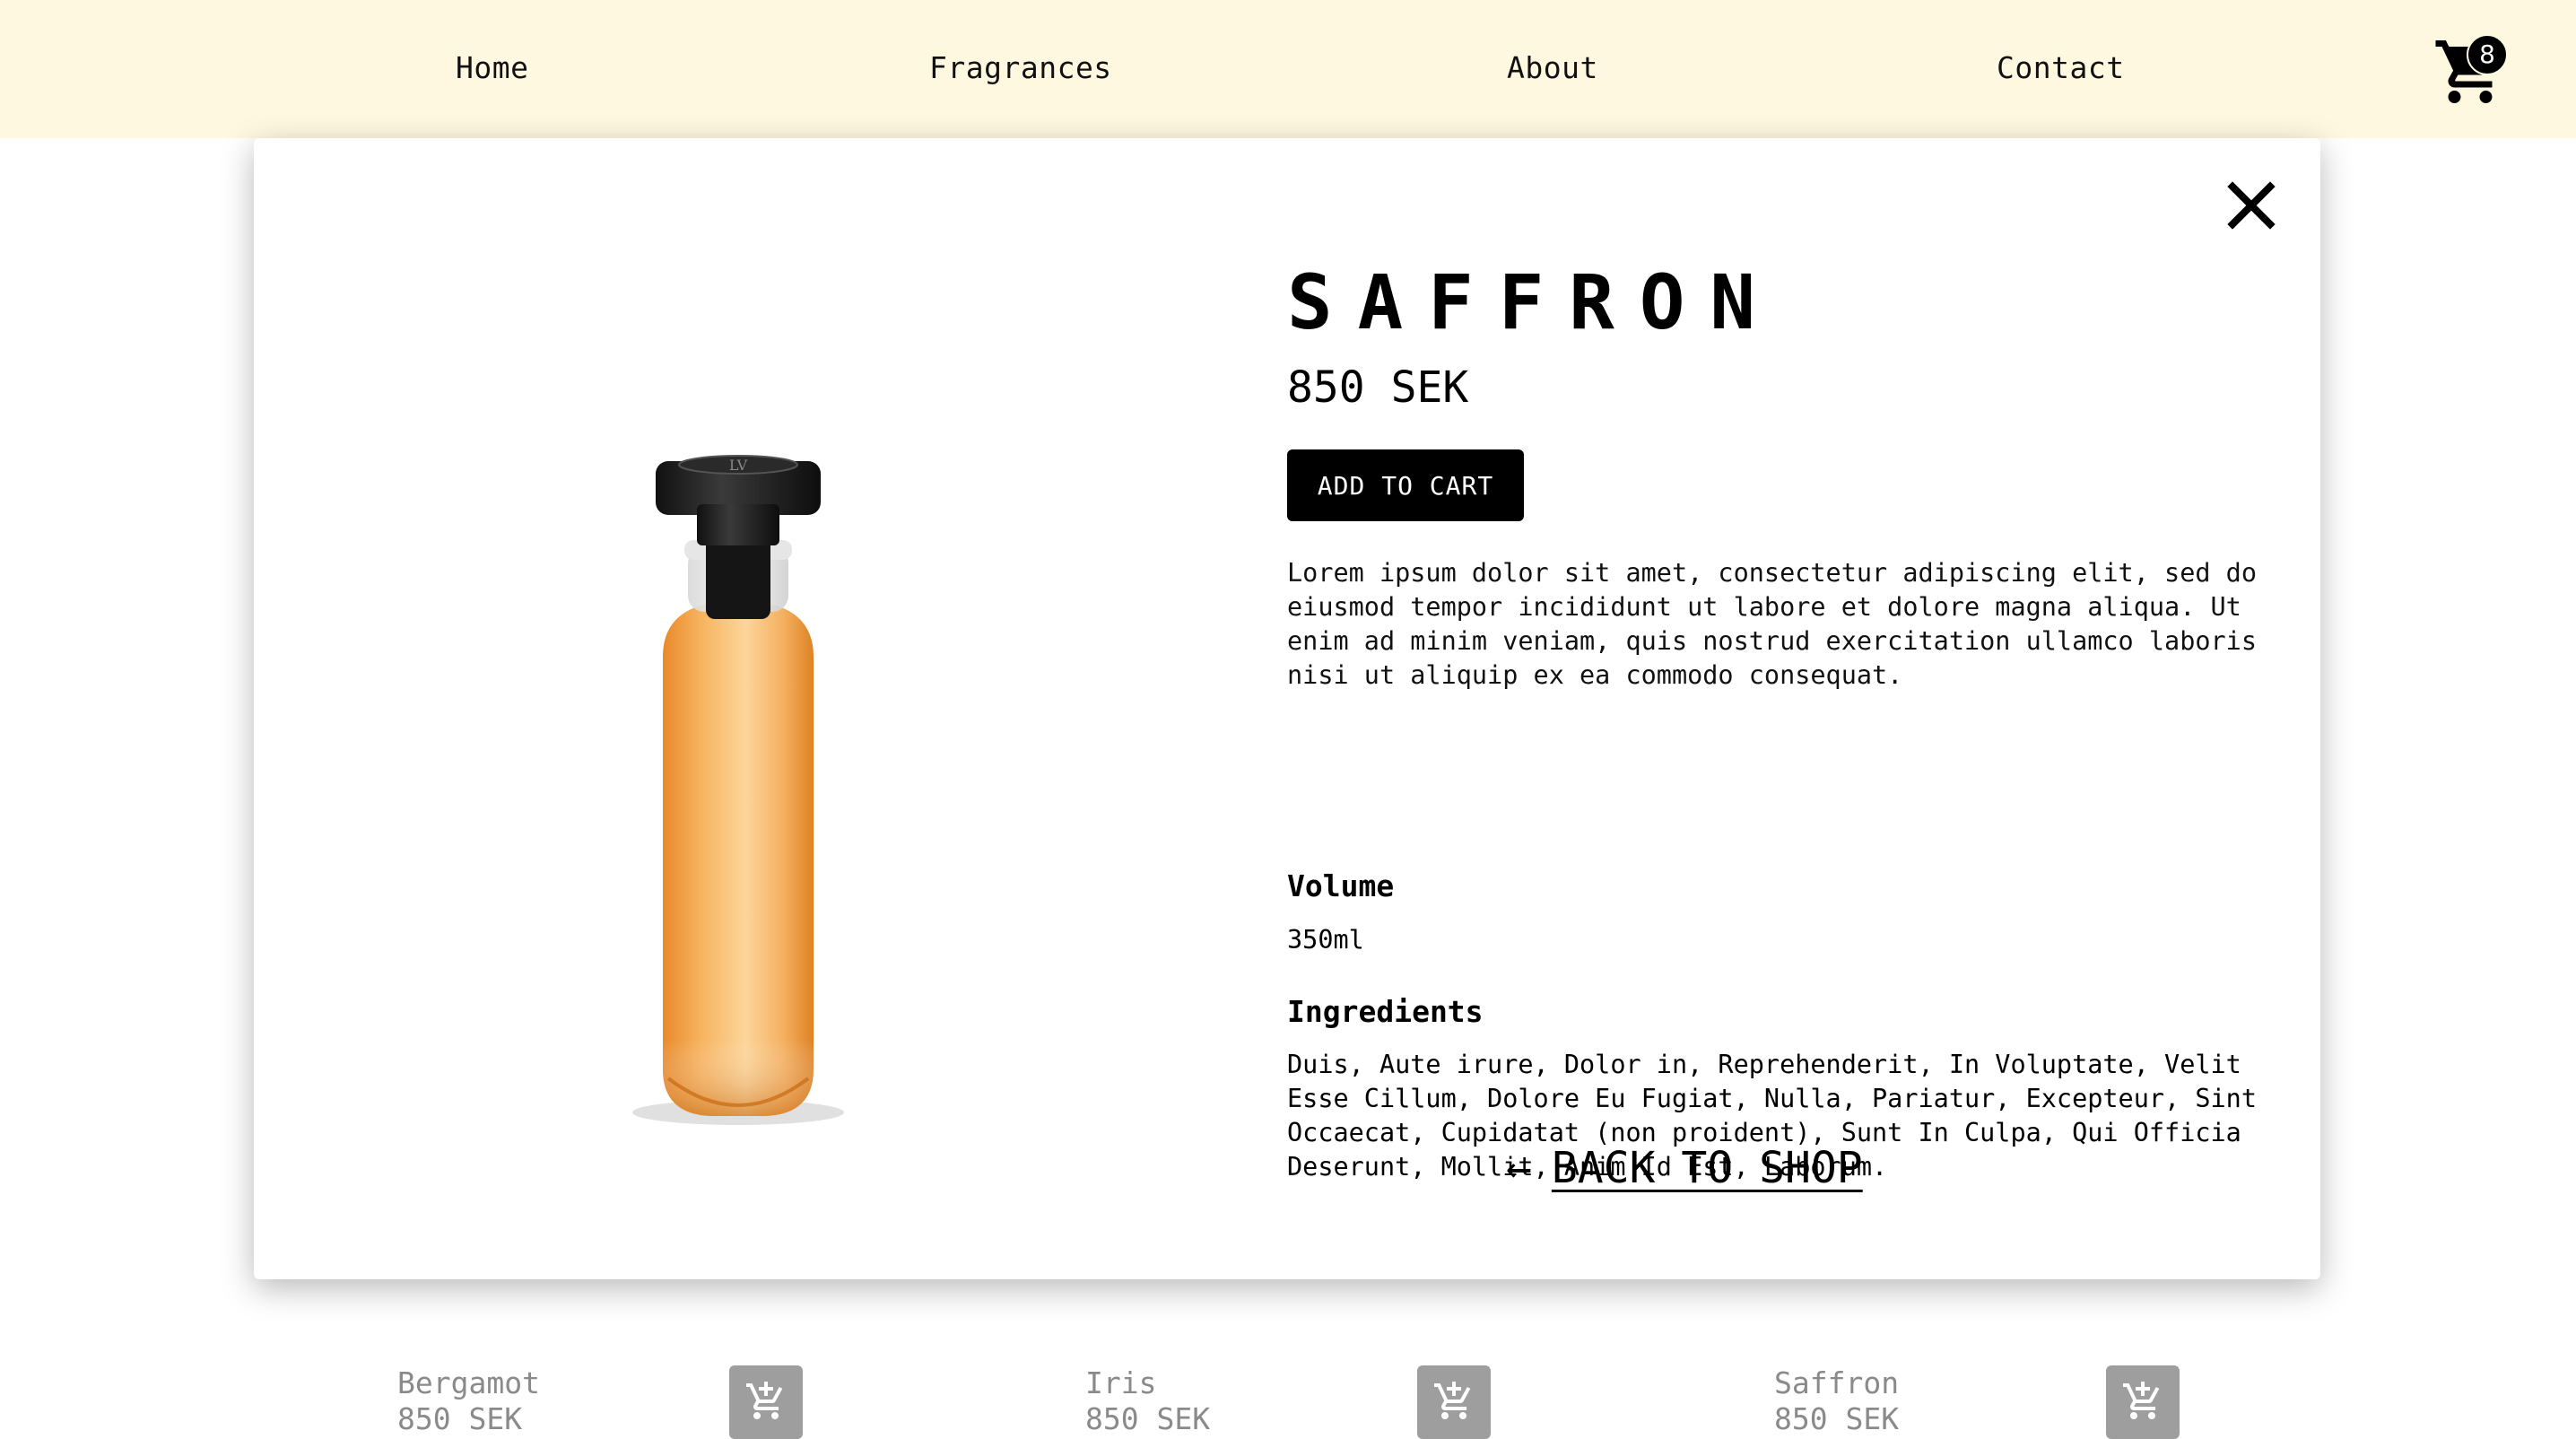 Image resolution: width=2576 pixels, height=1439 pixels. Describe the element at coordinates (738, 790) in the screenshot. I see `product-image: LV` at that location.